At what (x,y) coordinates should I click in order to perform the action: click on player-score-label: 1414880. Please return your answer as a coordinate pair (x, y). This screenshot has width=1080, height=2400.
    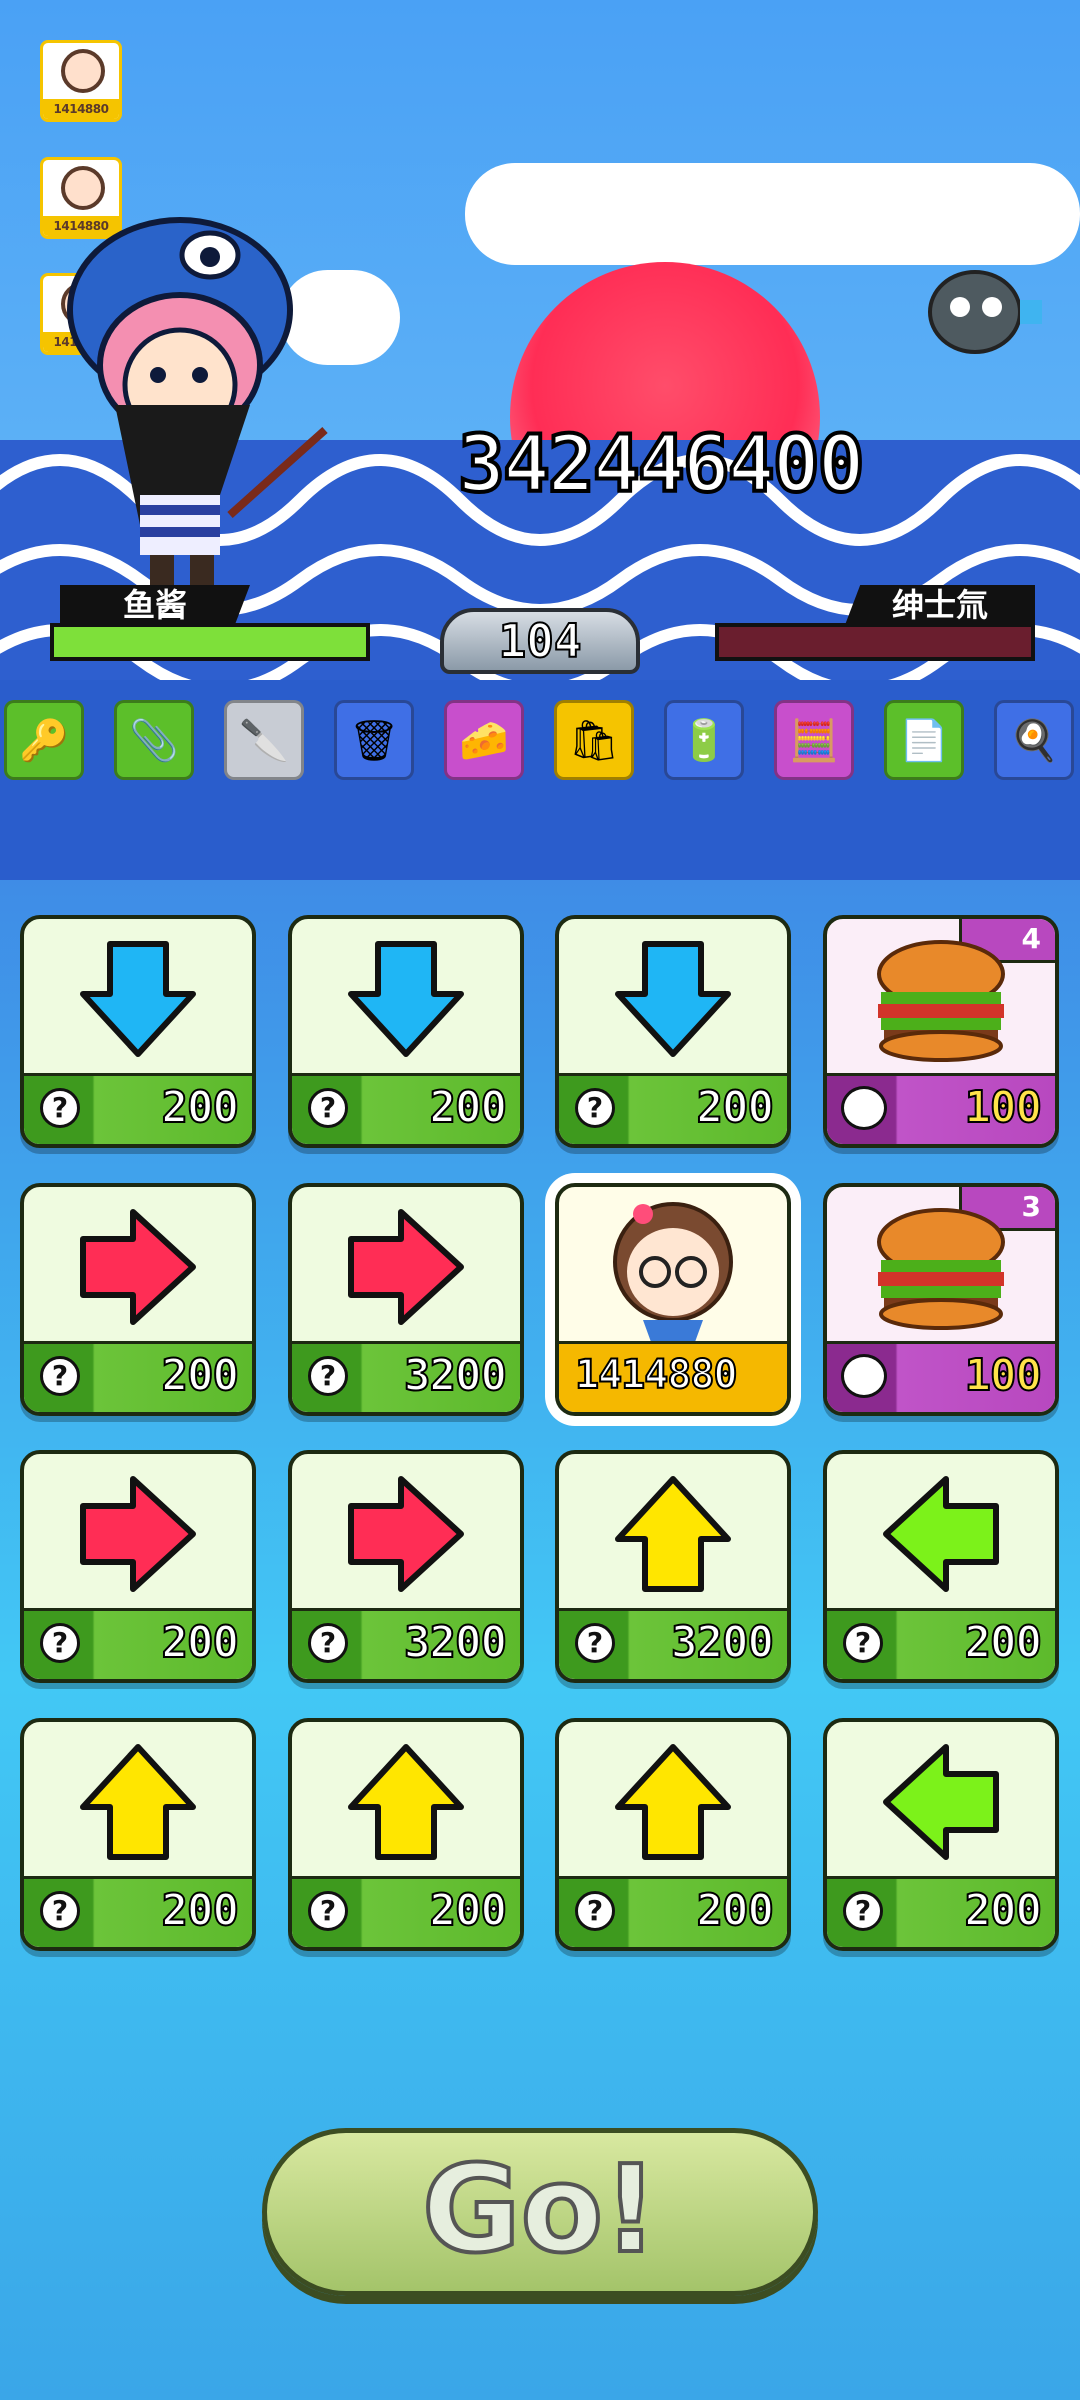
    Looking at the image, I should click on (656, 1375).